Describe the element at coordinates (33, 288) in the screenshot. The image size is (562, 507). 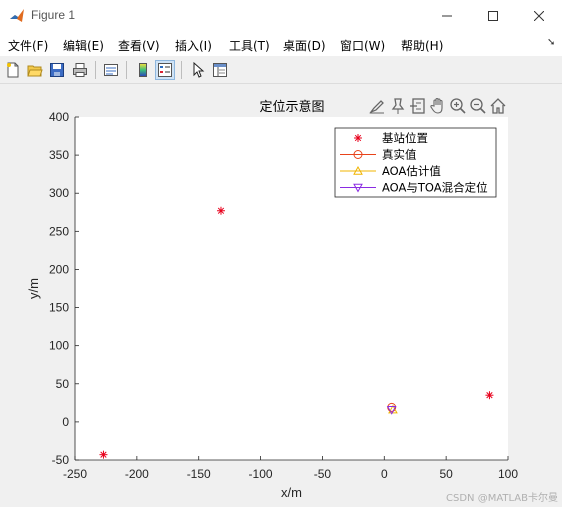
I see `y-axis-label: y/m` at that location.